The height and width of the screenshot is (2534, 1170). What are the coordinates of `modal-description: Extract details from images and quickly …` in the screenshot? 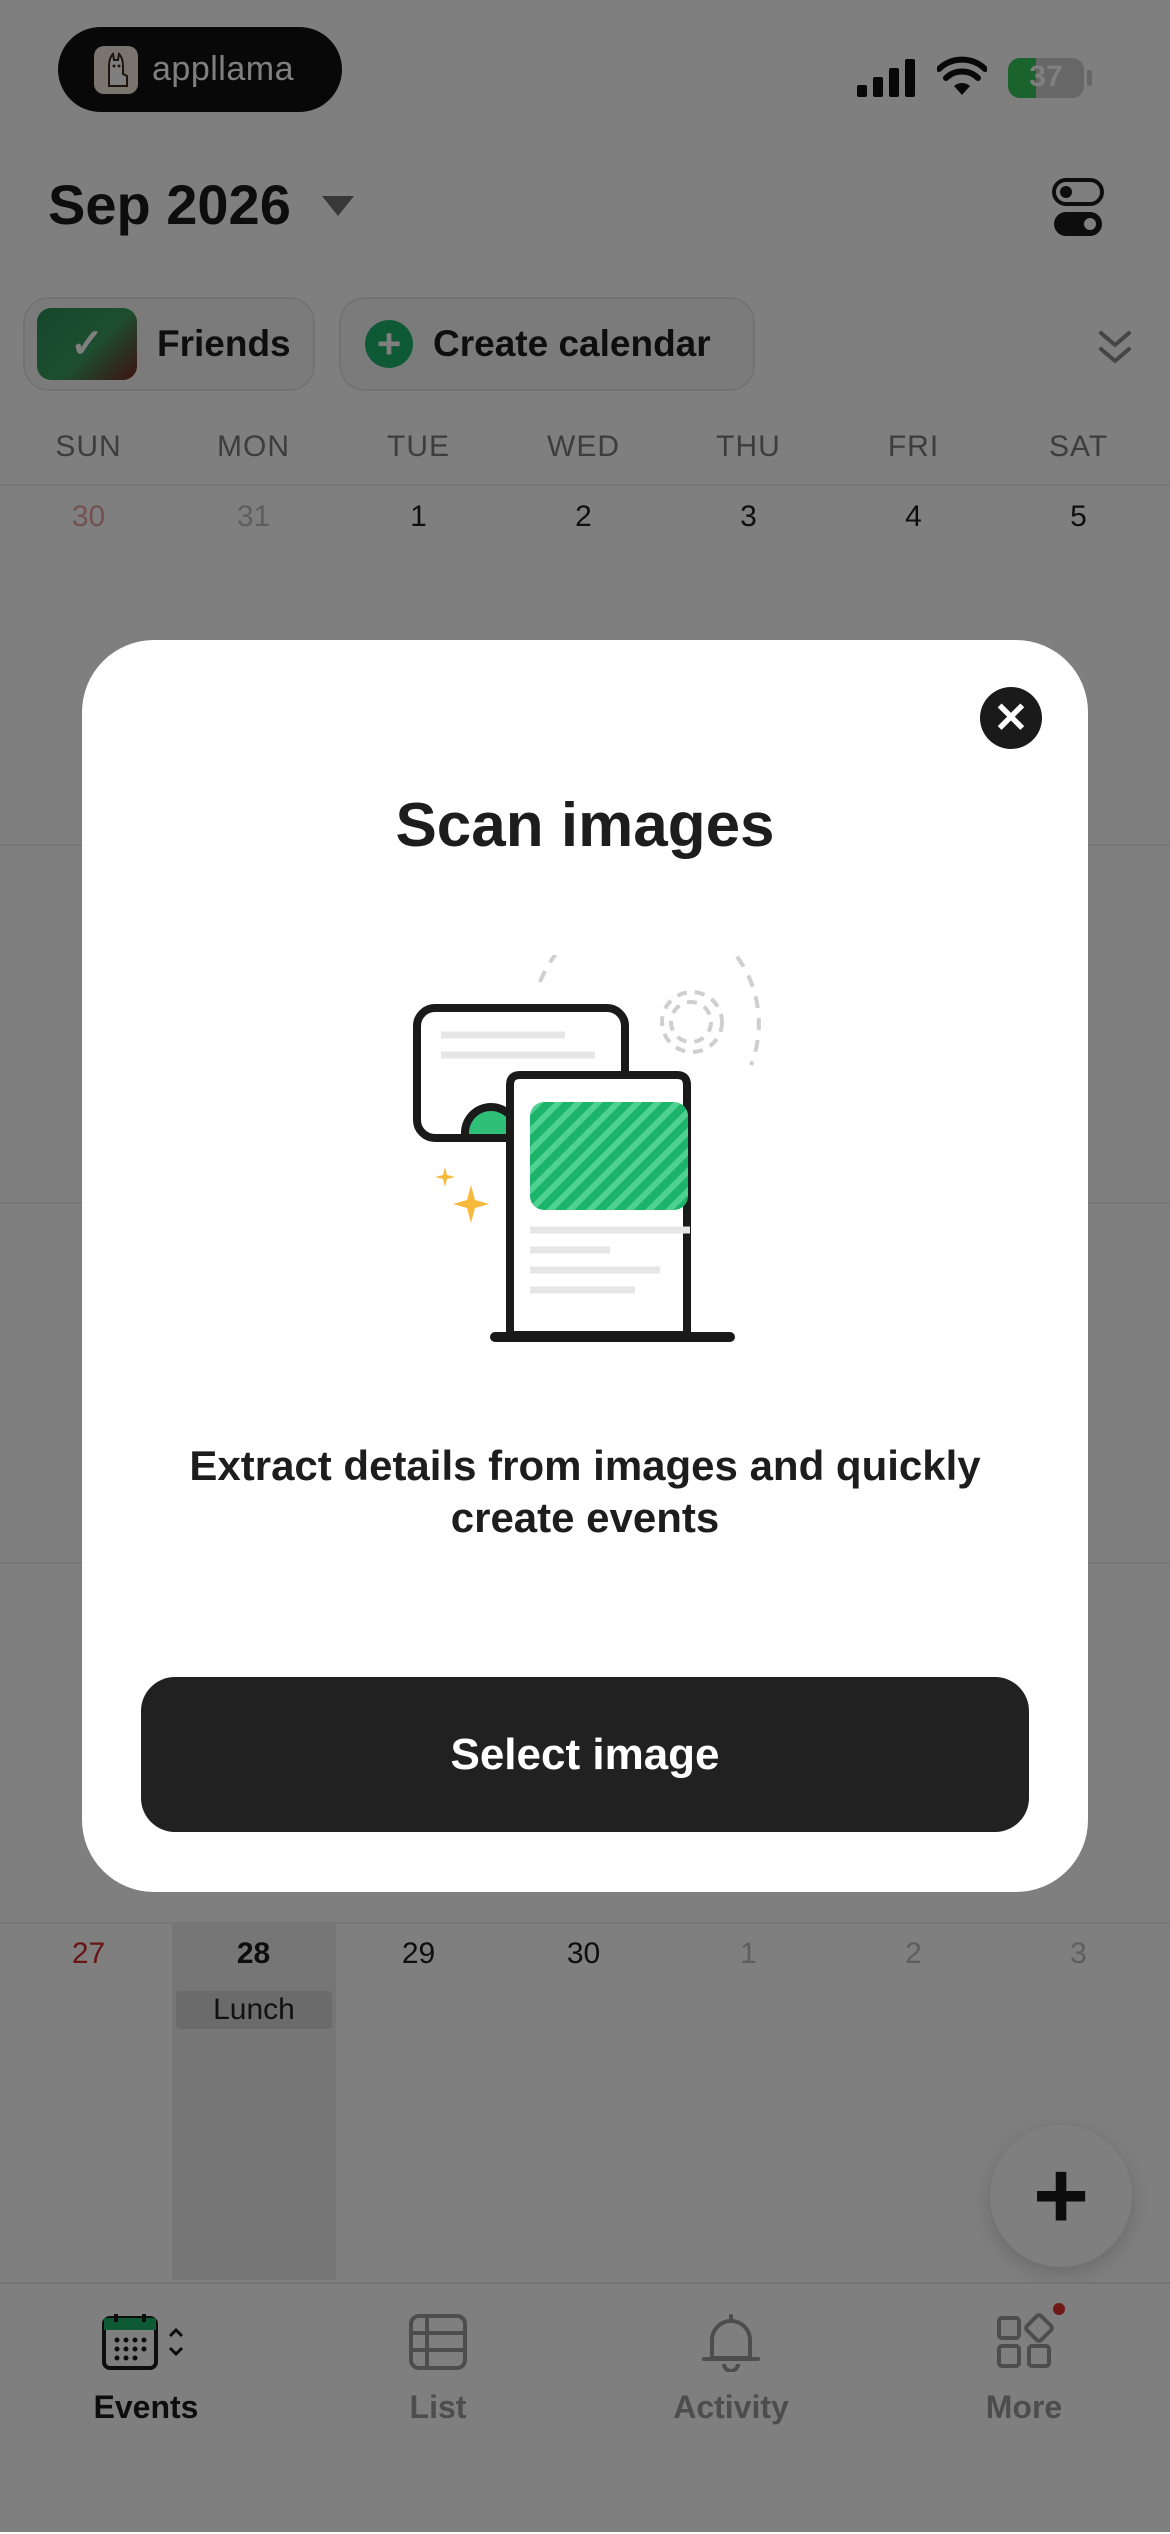 It's located at (585, 1491).